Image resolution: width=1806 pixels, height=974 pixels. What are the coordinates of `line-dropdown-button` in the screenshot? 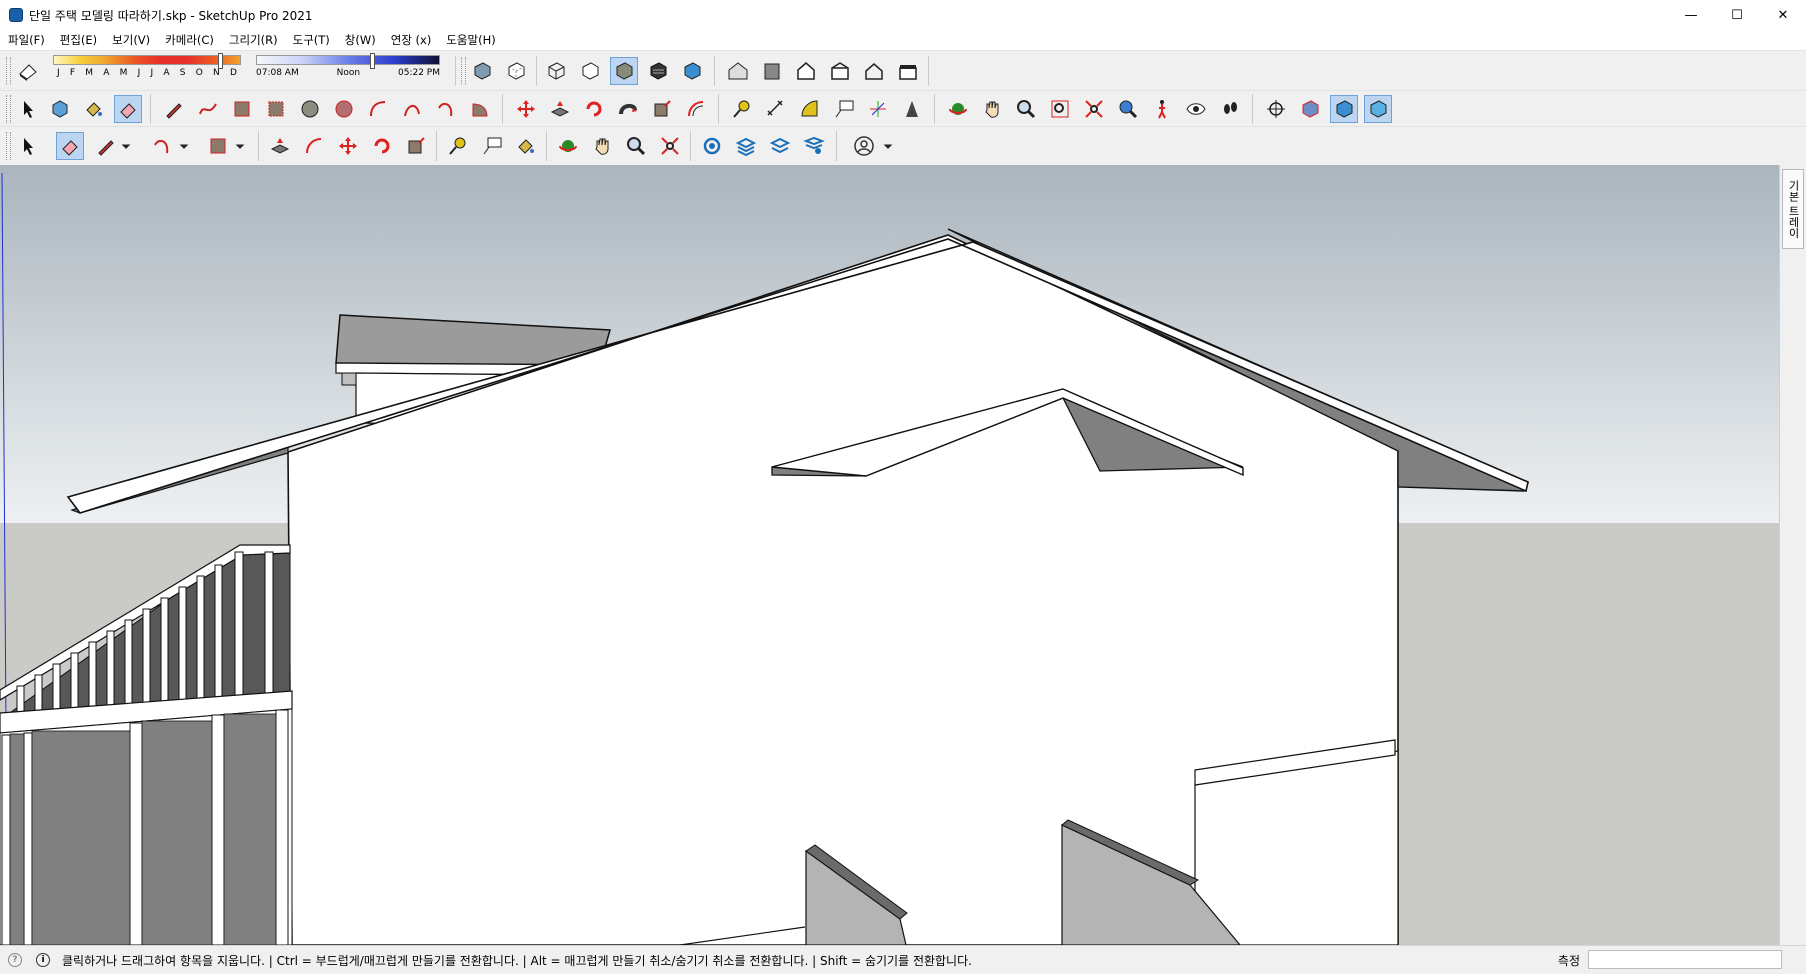 It's located at (126, 146).